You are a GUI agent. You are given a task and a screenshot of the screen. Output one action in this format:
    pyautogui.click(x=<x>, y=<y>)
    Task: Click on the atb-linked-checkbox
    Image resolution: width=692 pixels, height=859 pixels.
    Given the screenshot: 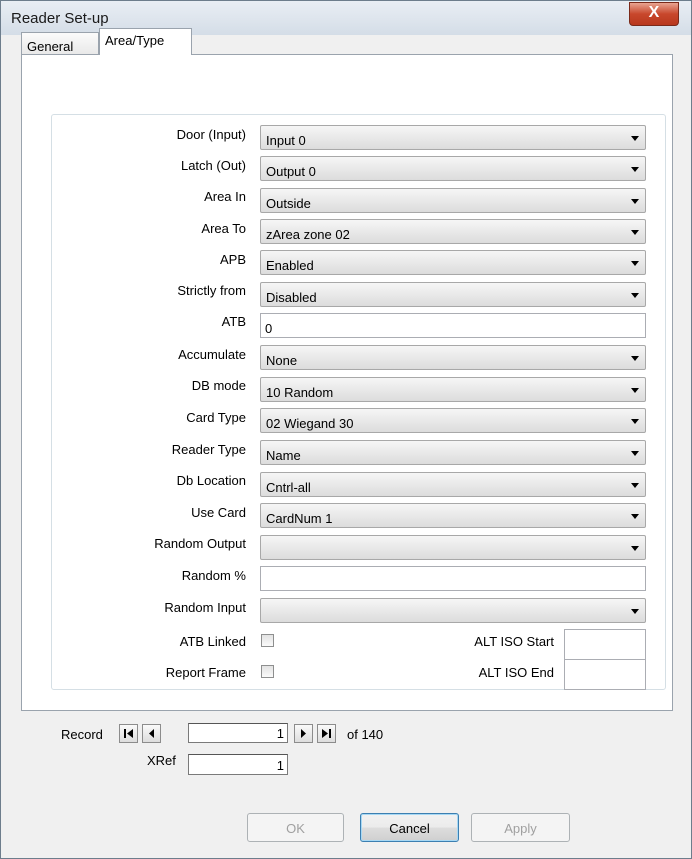 What is the action you would take?
    pyautogui.click(x=267, y=640)
    